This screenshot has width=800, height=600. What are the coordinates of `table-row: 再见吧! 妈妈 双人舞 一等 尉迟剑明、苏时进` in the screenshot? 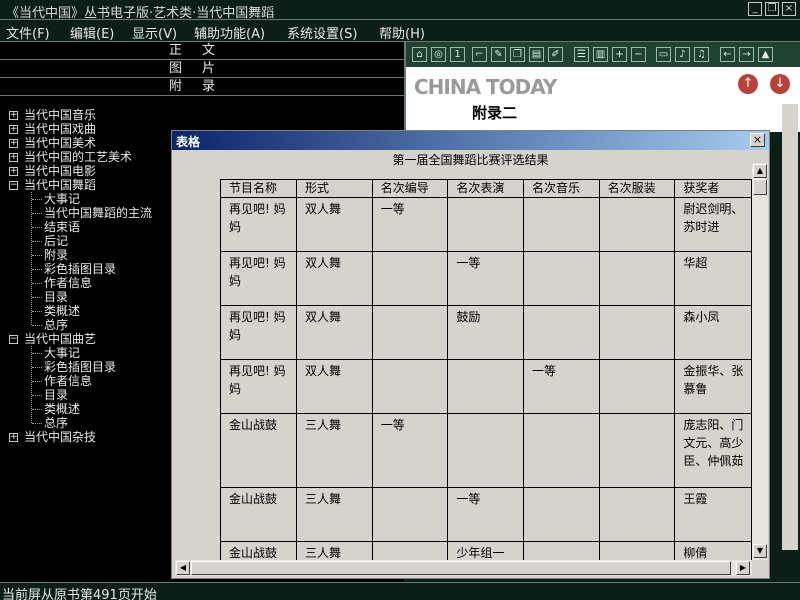 It's located at (486, 224).